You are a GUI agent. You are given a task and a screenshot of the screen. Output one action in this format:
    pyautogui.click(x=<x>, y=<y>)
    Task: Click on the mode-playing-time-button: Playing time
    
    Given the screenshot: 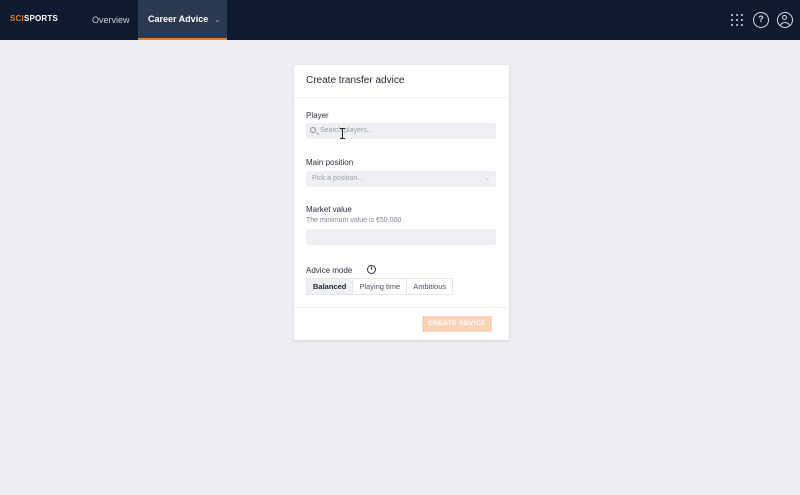 What is the action you would take?
    pyautogui.click(x=380, y=286)
    